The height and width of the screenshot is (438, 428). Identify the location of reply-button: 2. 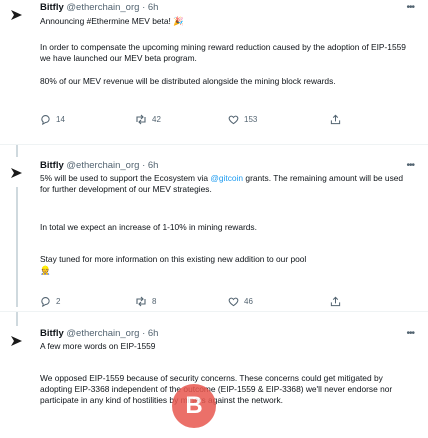
(50, 301).